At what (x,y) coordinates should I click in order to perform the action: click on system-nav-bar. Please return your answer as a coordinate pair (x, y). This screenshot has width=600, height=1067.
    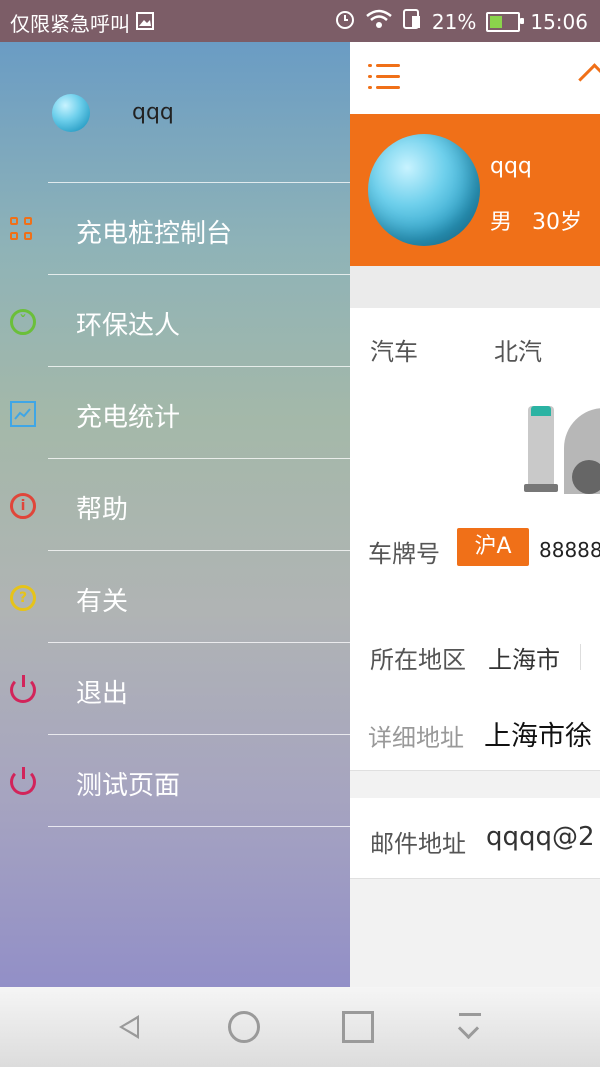
    Looking at the image, I should click on (300, 1027).